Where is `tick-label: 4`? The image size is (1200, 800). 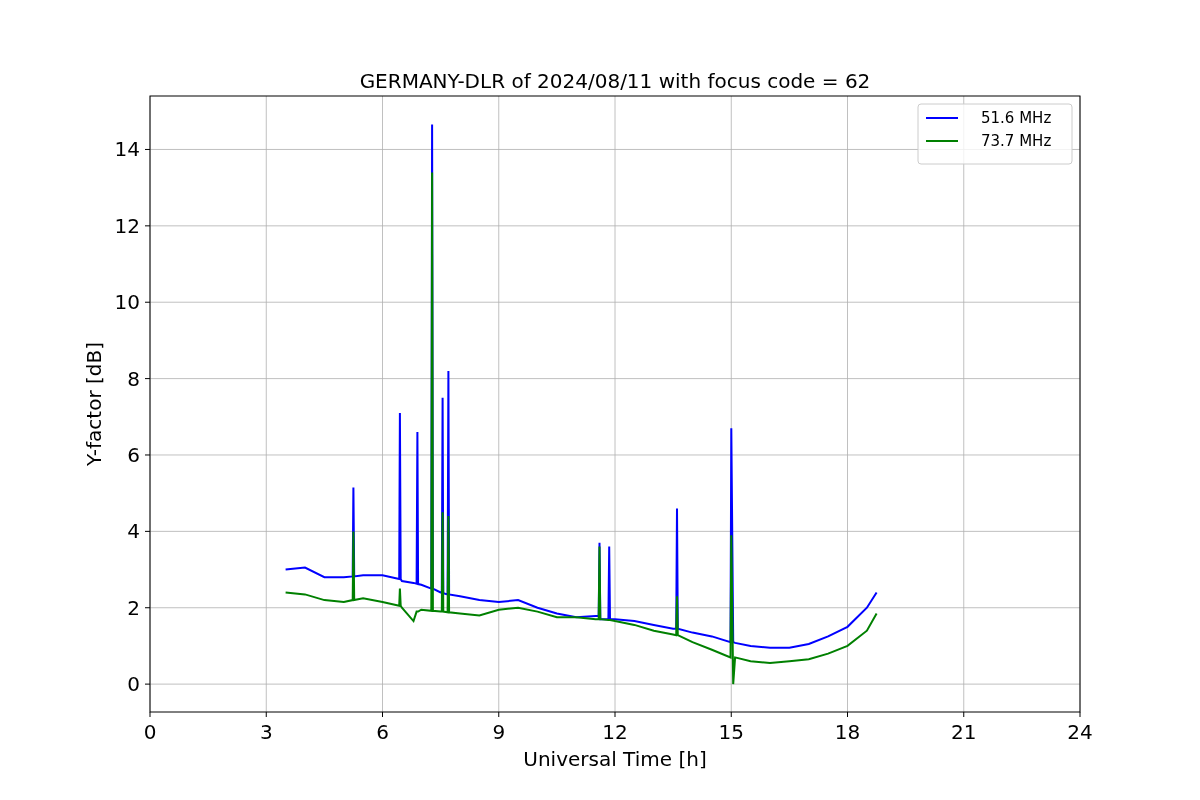
tick-label: 4 is located at coordinates (133, 531).